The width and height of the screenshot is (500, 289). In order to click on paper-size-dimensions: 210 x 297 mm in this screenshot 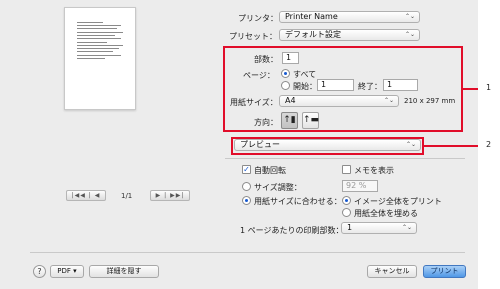, I will do `click(430, 101)`.